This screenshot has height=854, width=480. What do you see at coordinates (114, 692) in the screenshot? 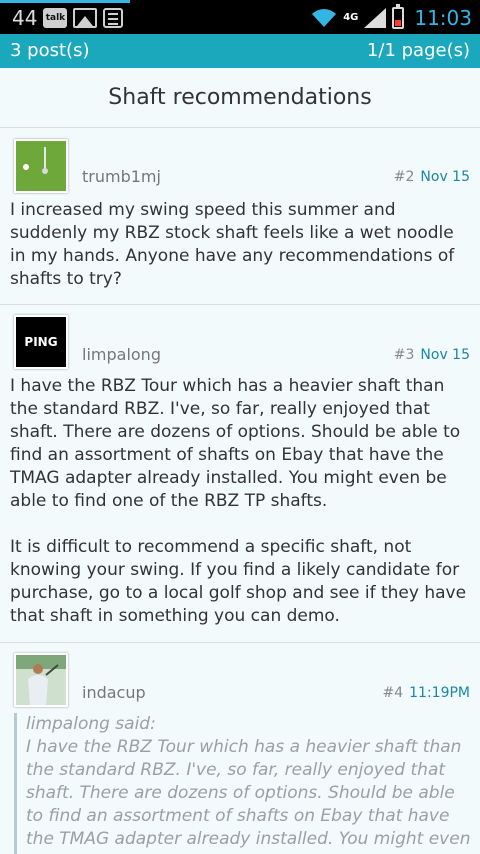
I see `post-author: indacup` at bounding box center [114, 692].